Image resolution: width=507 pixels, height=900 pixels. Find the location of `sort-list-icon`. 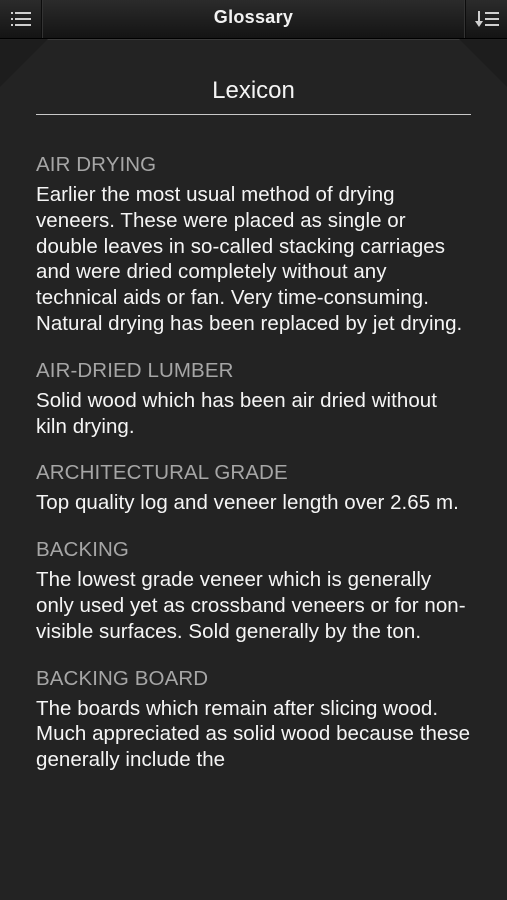

sort-list-icon is located at coordinates (487, 19).